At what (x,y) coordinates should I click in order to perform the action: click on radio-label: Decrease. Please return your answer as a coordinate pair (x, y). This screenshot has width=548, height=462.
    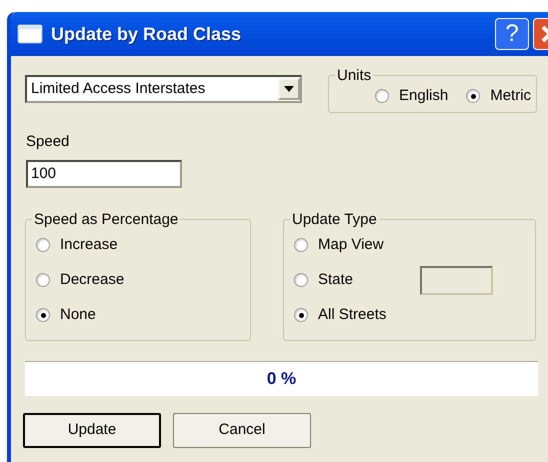
    Looking at the image, I should click on (92, 280).